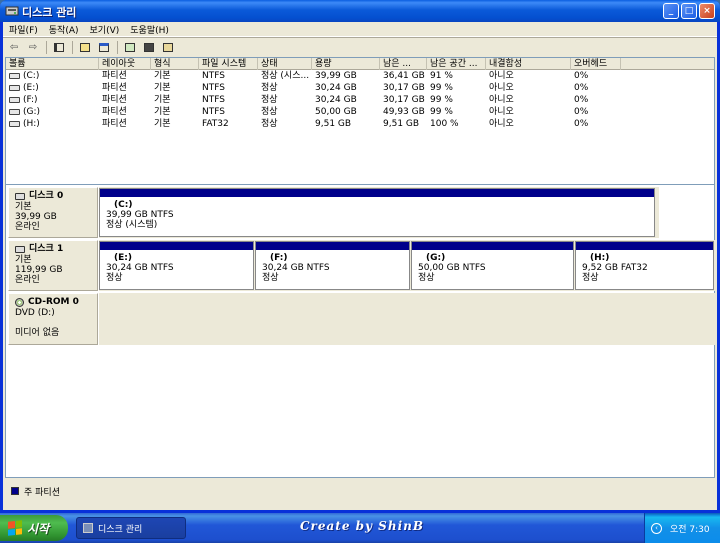 The width and height of the screenshot is (720, 543). I want to click on forward-arrow-icon: ⇨, so click(33, 47).